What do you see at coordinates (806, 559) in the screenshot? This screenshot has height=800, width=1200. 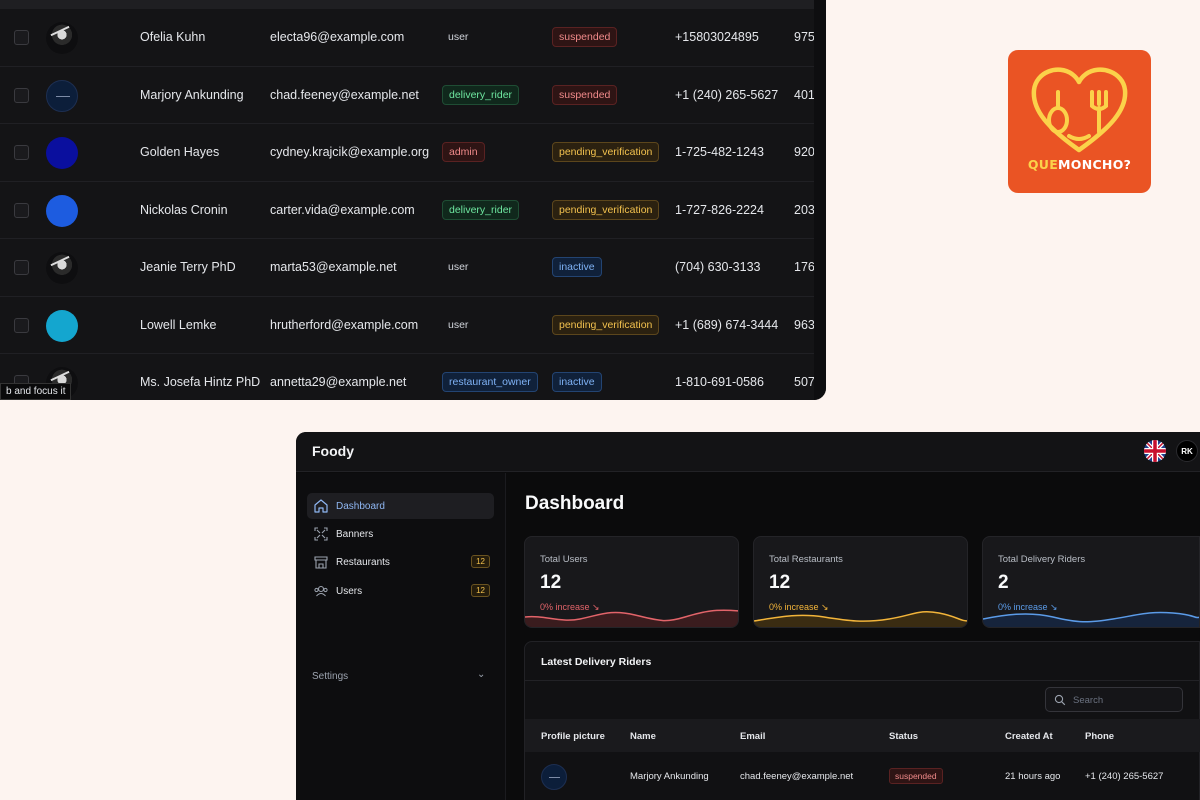 I see `stat-title: Total Restaurants` at bounding box center [806, 559].